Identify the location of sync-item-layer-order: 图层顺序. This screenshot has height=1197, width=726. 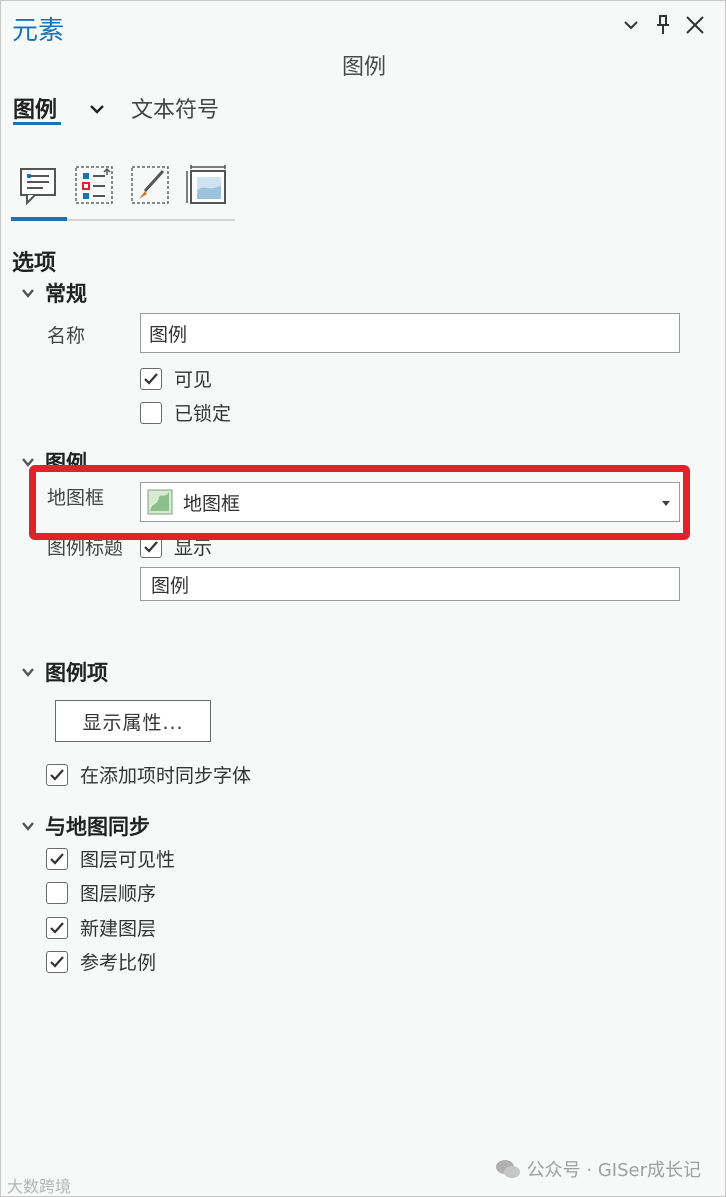
(101, 892).